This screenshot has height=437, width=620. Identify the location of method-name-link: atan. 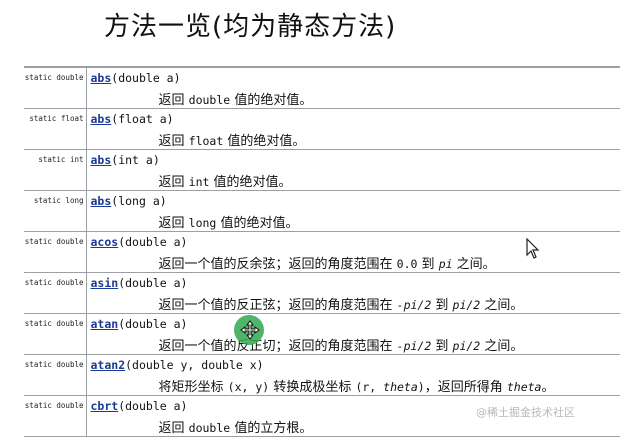
(105, 324).